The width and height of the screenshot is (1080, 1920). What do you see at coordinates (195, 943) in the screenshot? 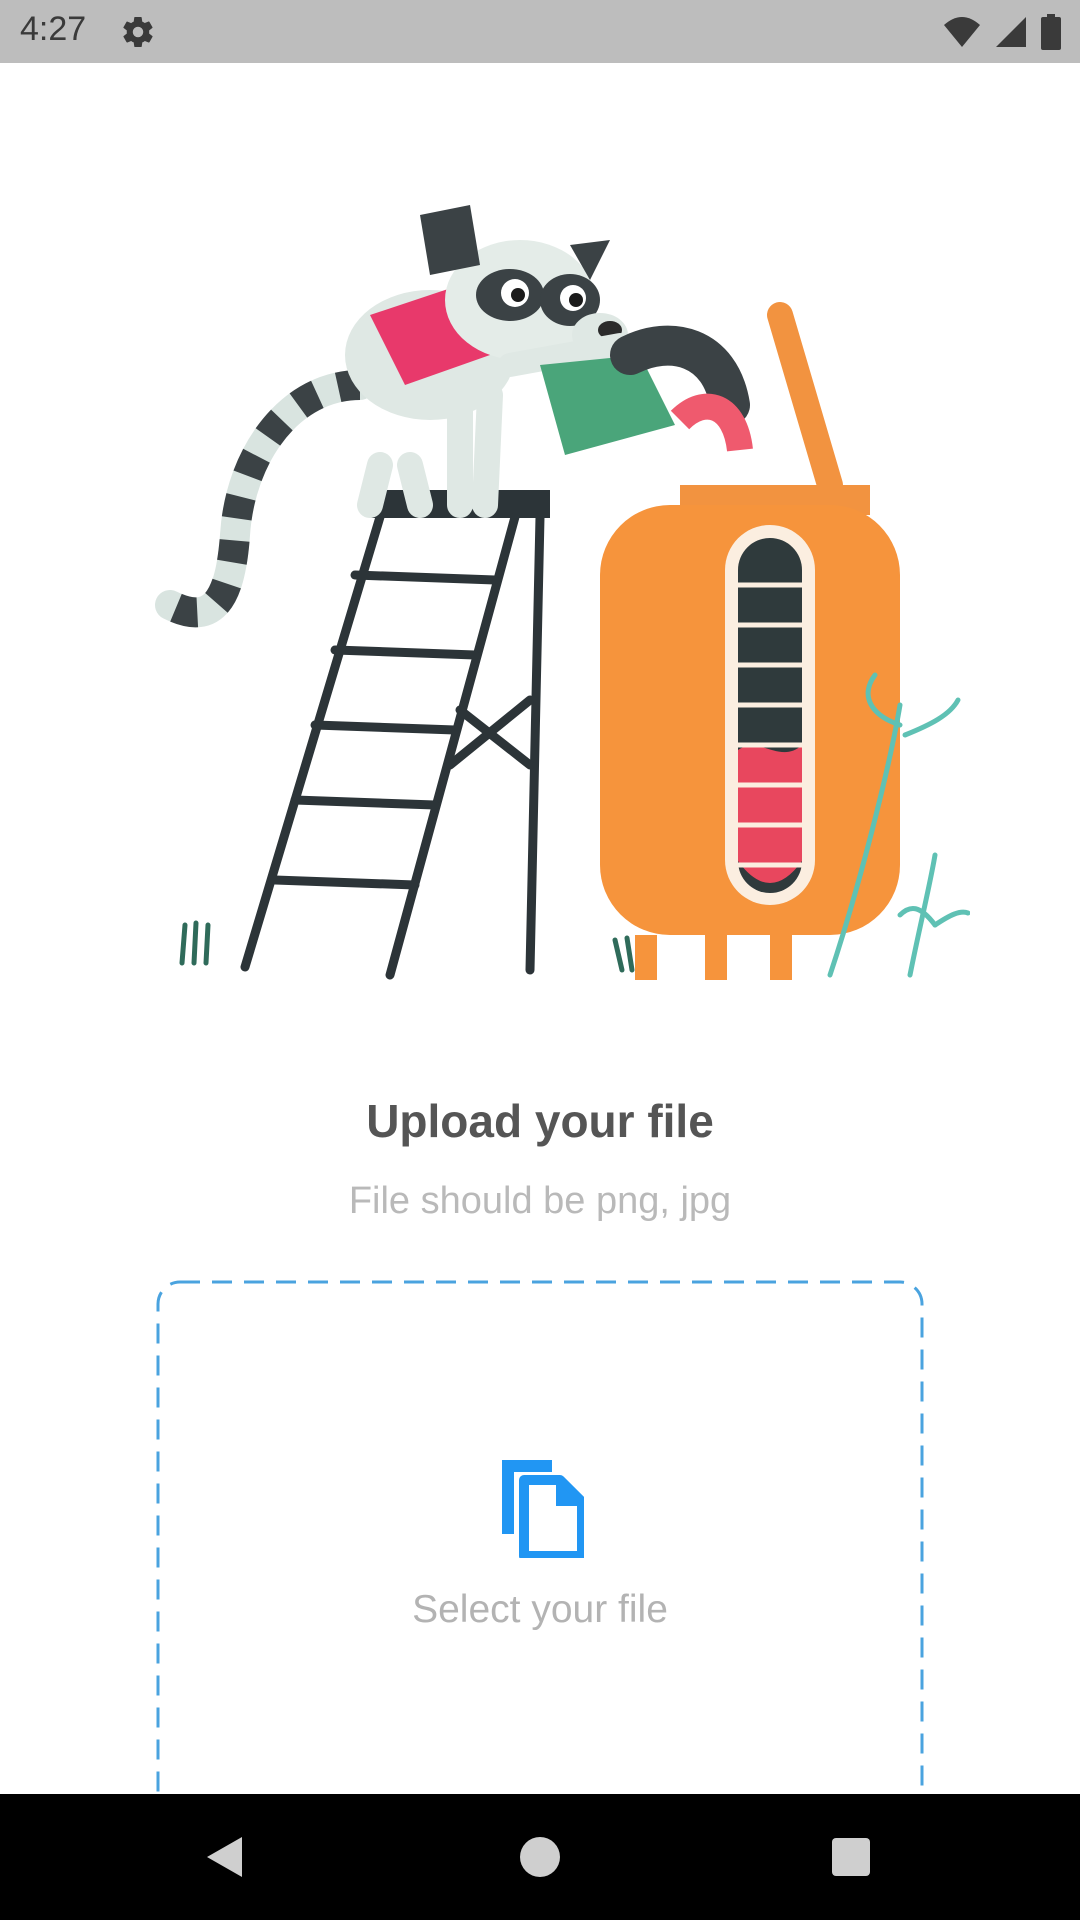
I see `grass-left` at bounding box center [195, 943].